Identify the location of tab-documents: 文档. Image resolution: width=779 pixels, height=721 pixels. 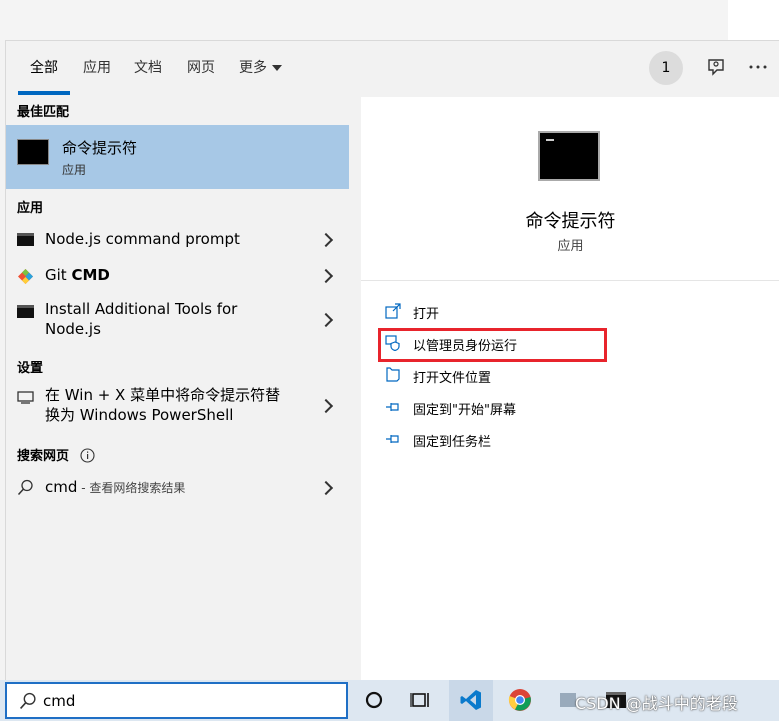
(148, 67).